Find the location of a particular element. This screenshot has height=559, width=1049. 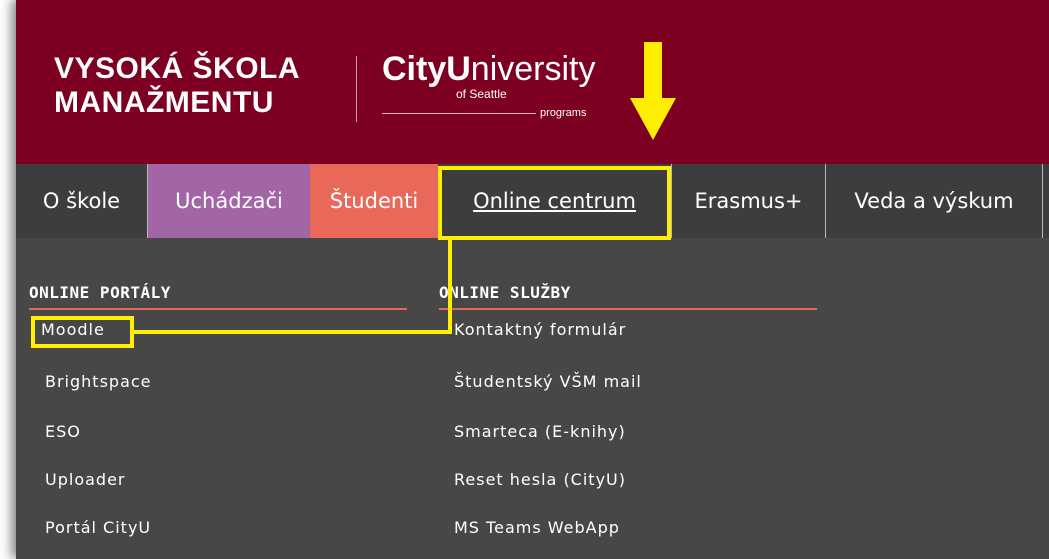

cityu-rest: niversity is located at coordinates (533, 69).